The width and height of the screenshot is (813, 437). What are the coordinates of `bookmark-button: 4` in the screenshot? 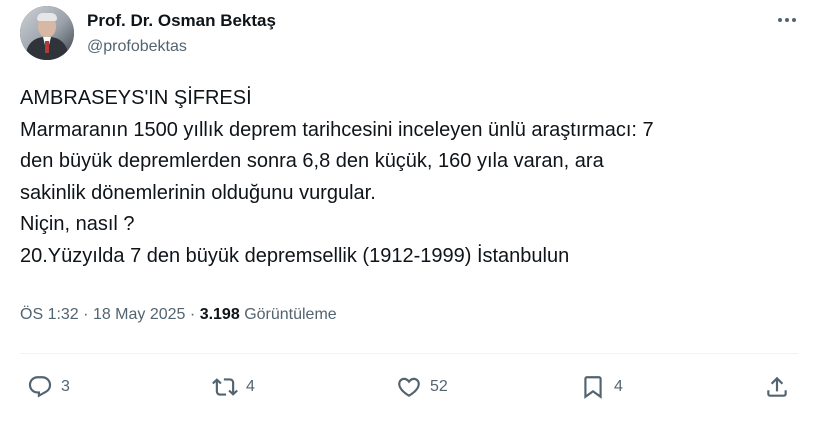 It's located at (601, 387).